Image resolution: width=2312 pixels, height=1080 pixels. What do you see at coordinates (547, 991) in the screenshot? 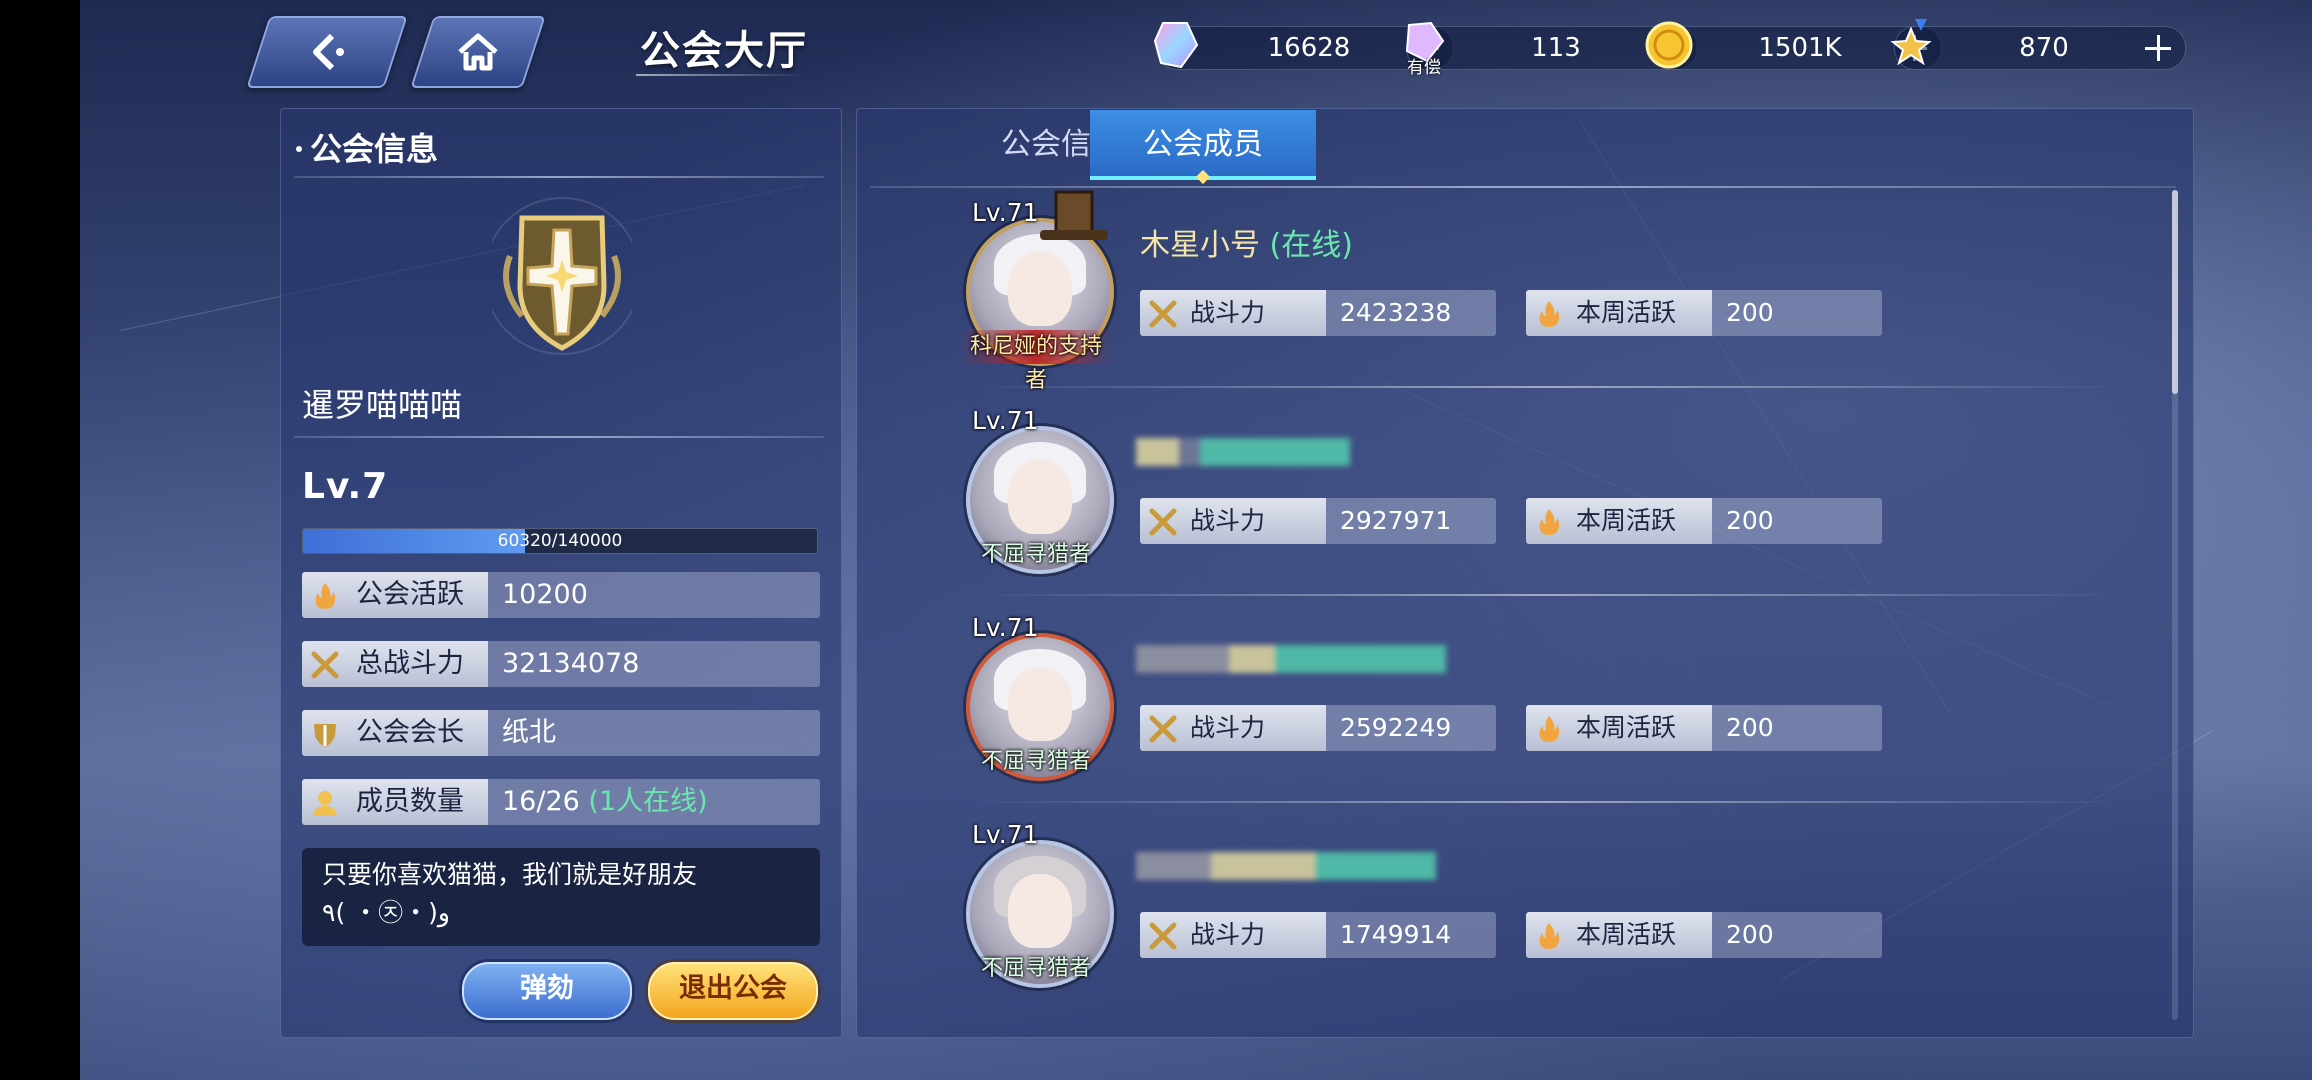
I see `impeach-button: 弹劾` at bounding box center [547, 991].